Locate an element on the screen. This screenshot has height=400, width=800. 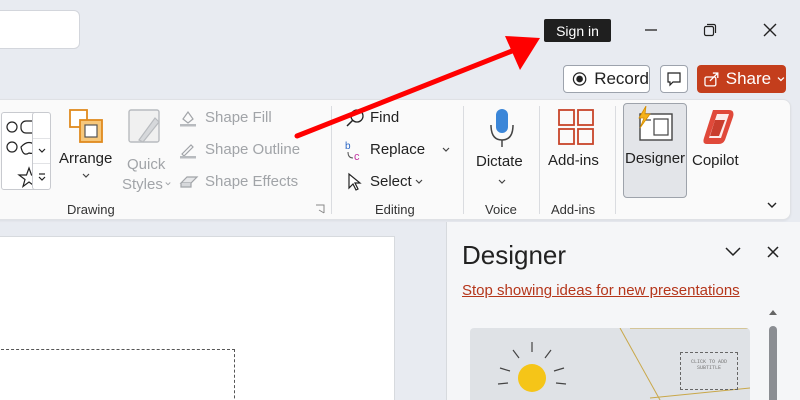
comment-icon is located at coordinates (674, 79).